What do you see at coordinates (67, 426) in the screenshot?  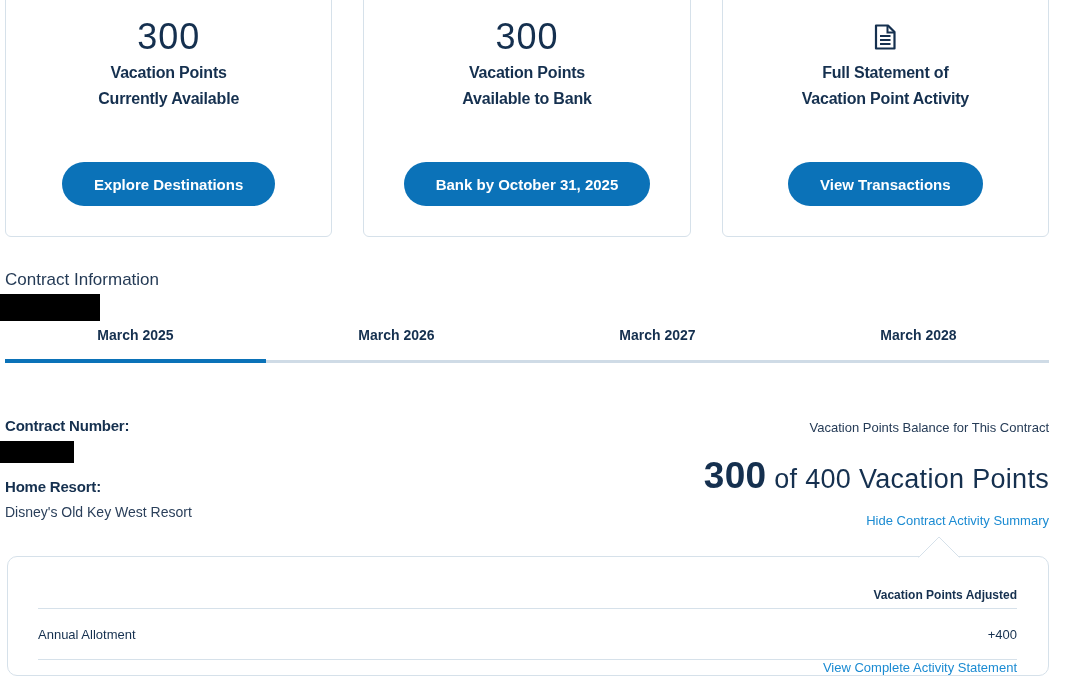 I see `detail-label: Contract Number:` at bounding box center [67, 426].